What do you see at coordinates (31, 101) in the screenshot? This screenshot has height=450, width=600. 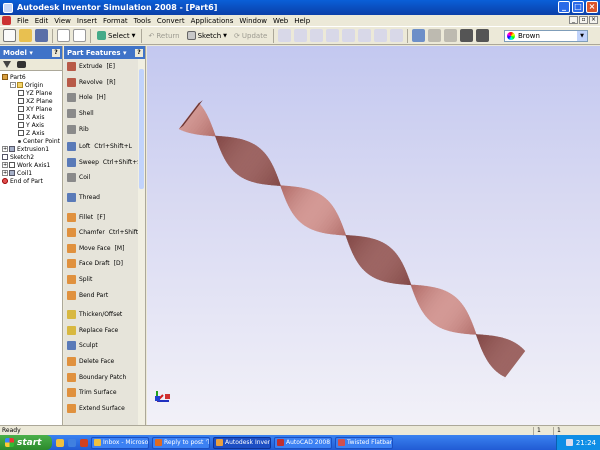 I see `tree-node: XZ Plane` at bounding box center [31, 101].